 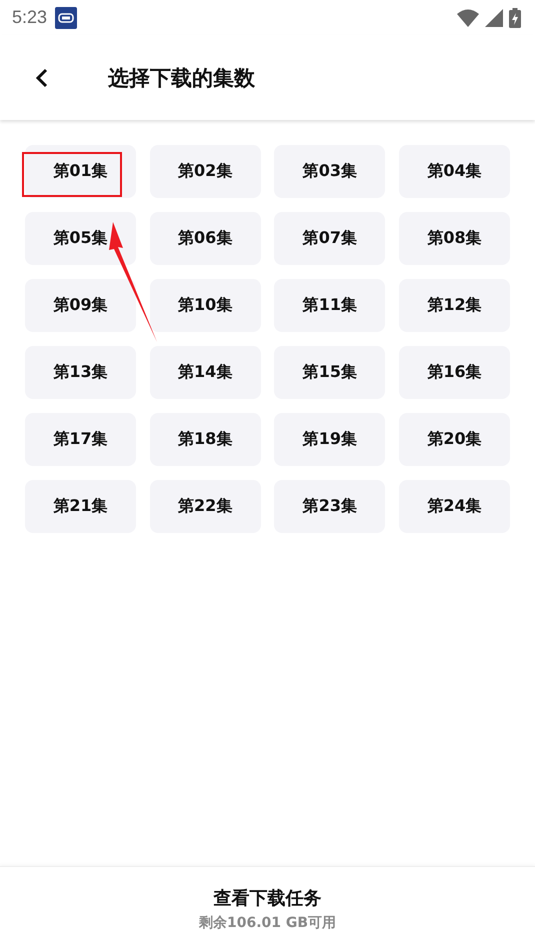 I want to click on episode-button: 第24集, so click(x=454, y=506).